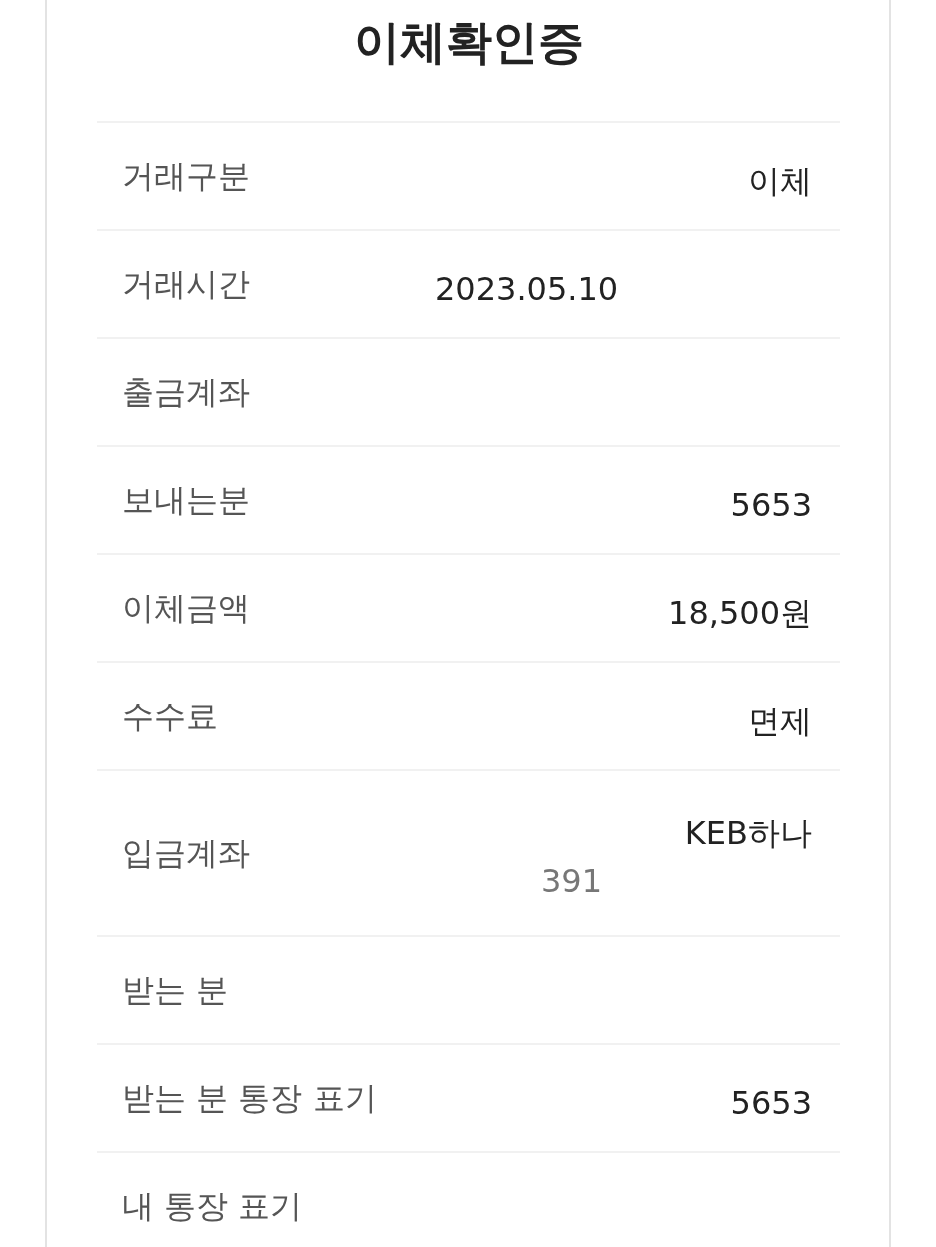 The image size is (936, 1247). I want to click on document-title: 이체확인증, so click(468, 42).